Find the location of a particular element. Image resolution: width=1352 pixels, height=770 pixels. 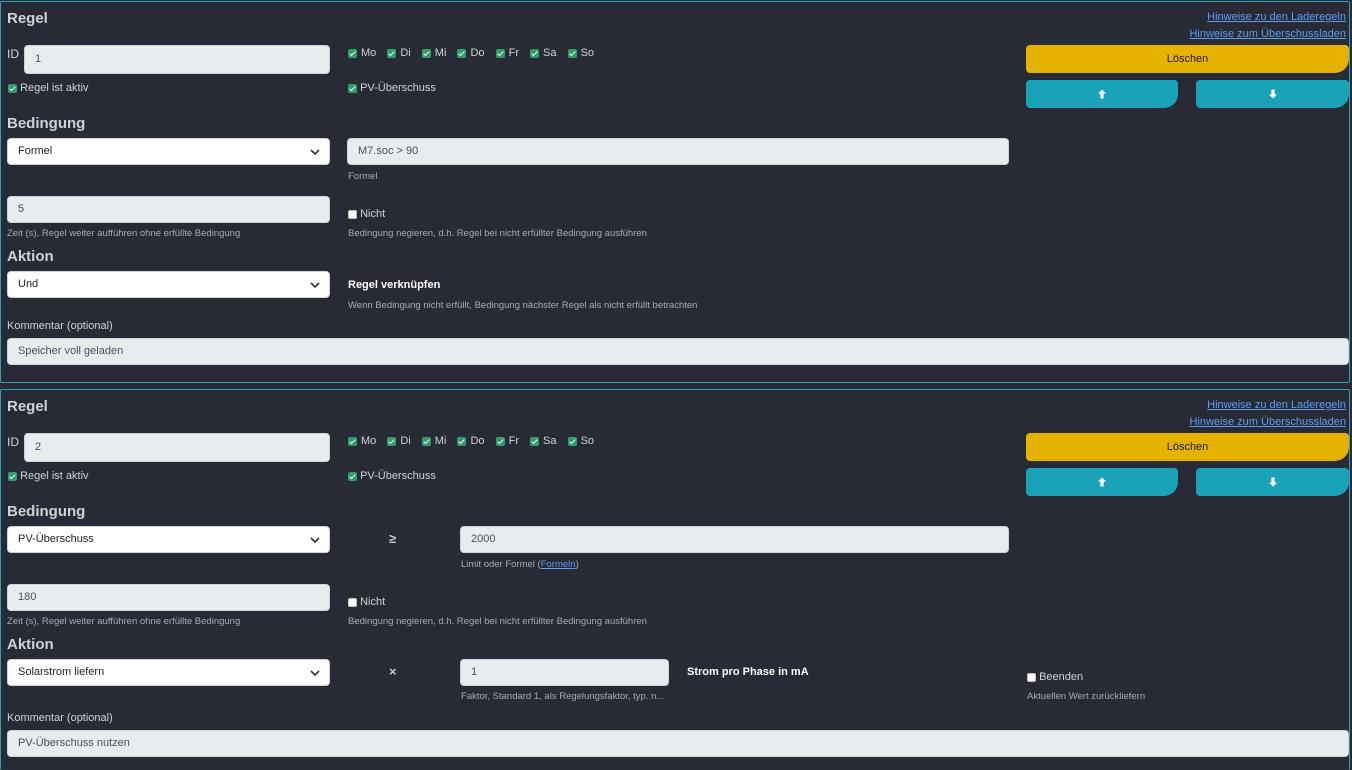

formula-input: M7.soc > 90 is located at coordinates (678, 151).